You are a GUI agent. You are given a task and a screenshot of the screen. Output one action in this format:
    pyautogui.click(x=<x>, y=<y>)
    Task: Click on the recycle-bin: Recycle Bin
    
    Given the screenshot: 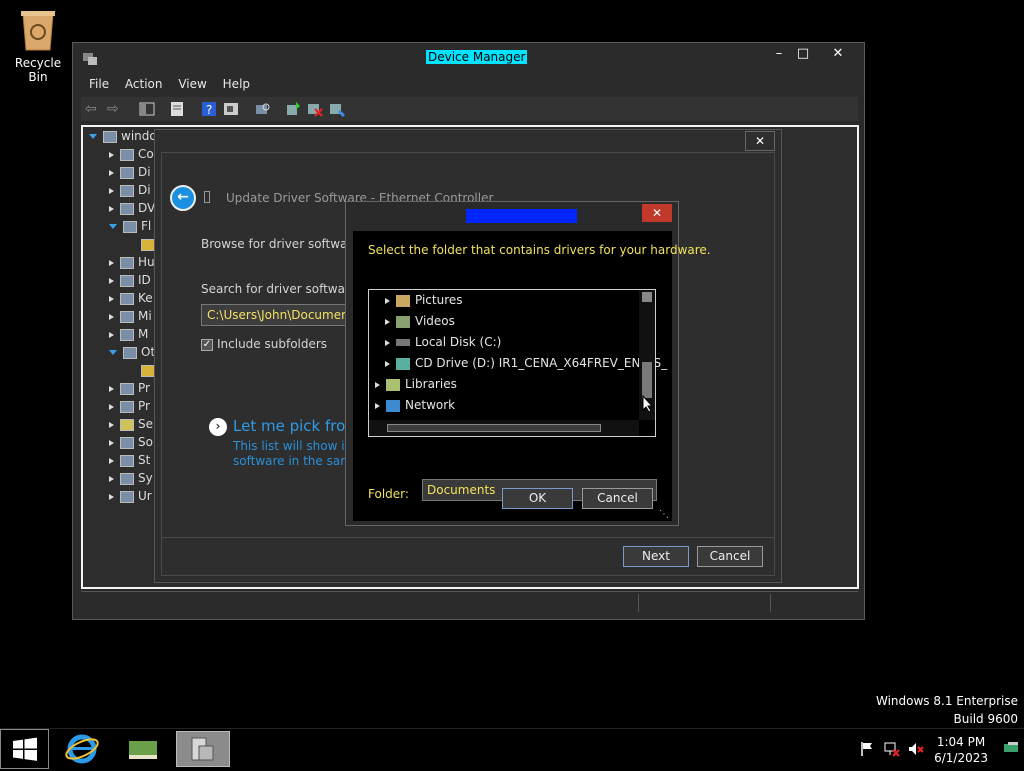 What is the action you would take?
    pyautogui.click(x=38, y=46)
    